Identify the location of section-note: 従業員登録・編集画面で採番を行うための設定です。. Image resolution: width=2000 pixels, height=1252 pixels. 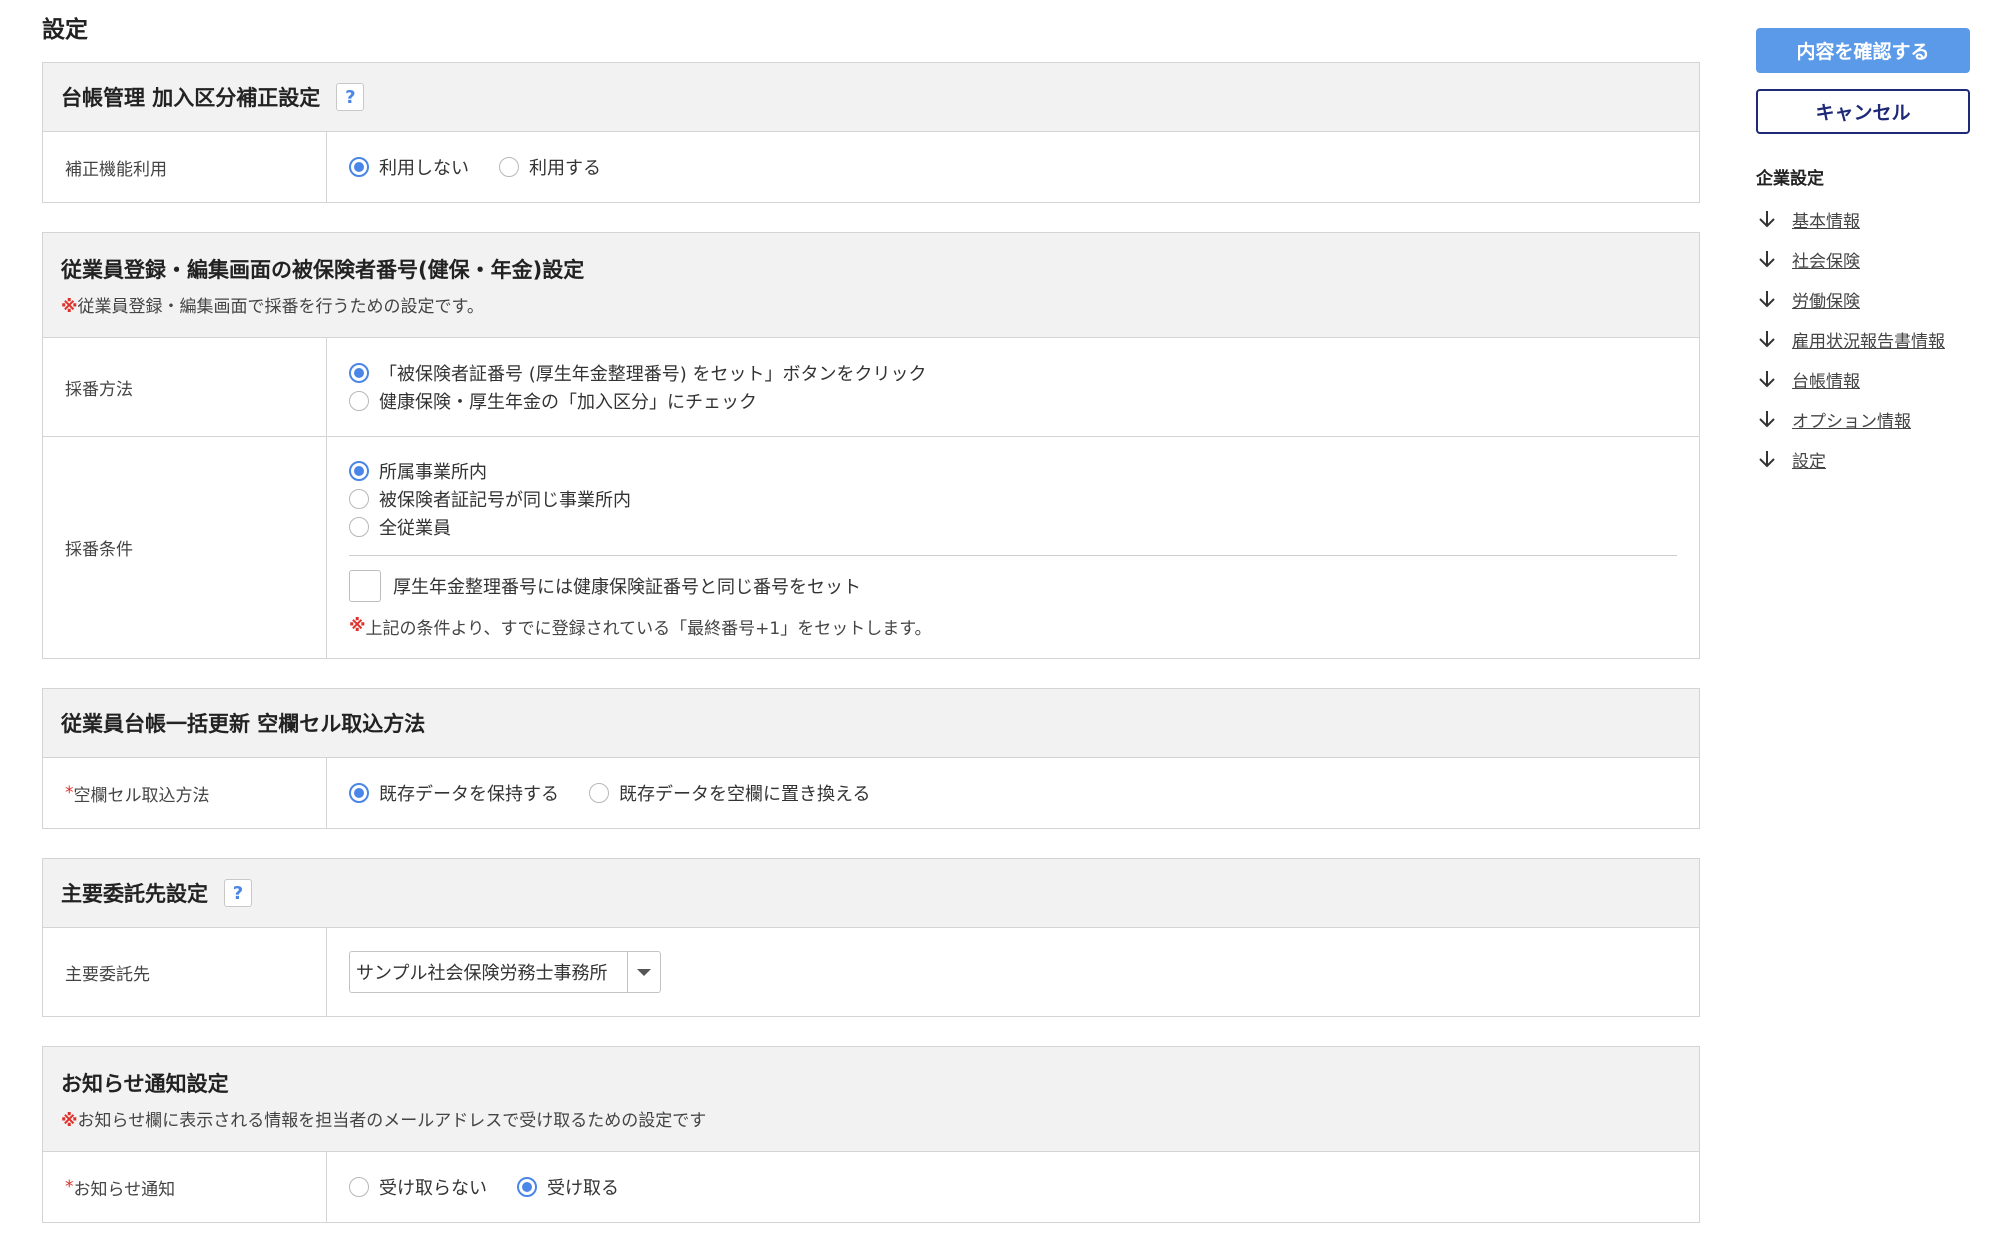
(280, 306).